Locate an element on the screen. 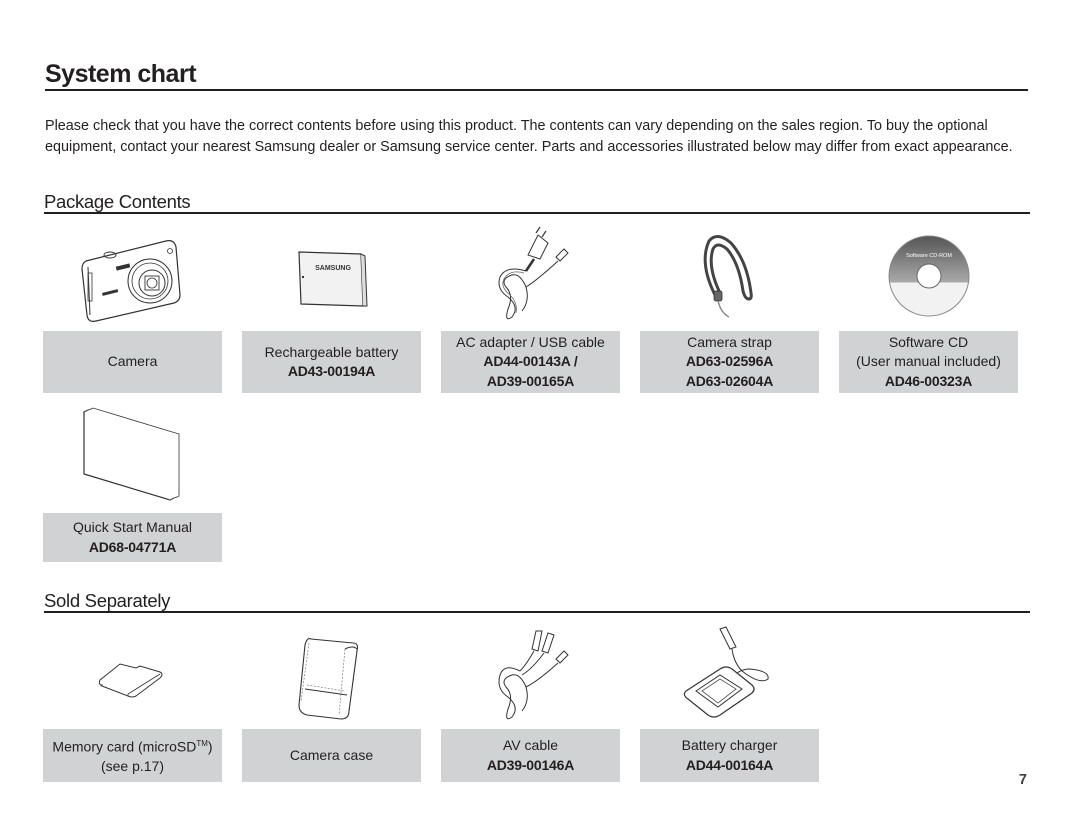 The image size is (1080, 815). battery-brand-label: SAMSUNG is located at coordinates (333, 268).